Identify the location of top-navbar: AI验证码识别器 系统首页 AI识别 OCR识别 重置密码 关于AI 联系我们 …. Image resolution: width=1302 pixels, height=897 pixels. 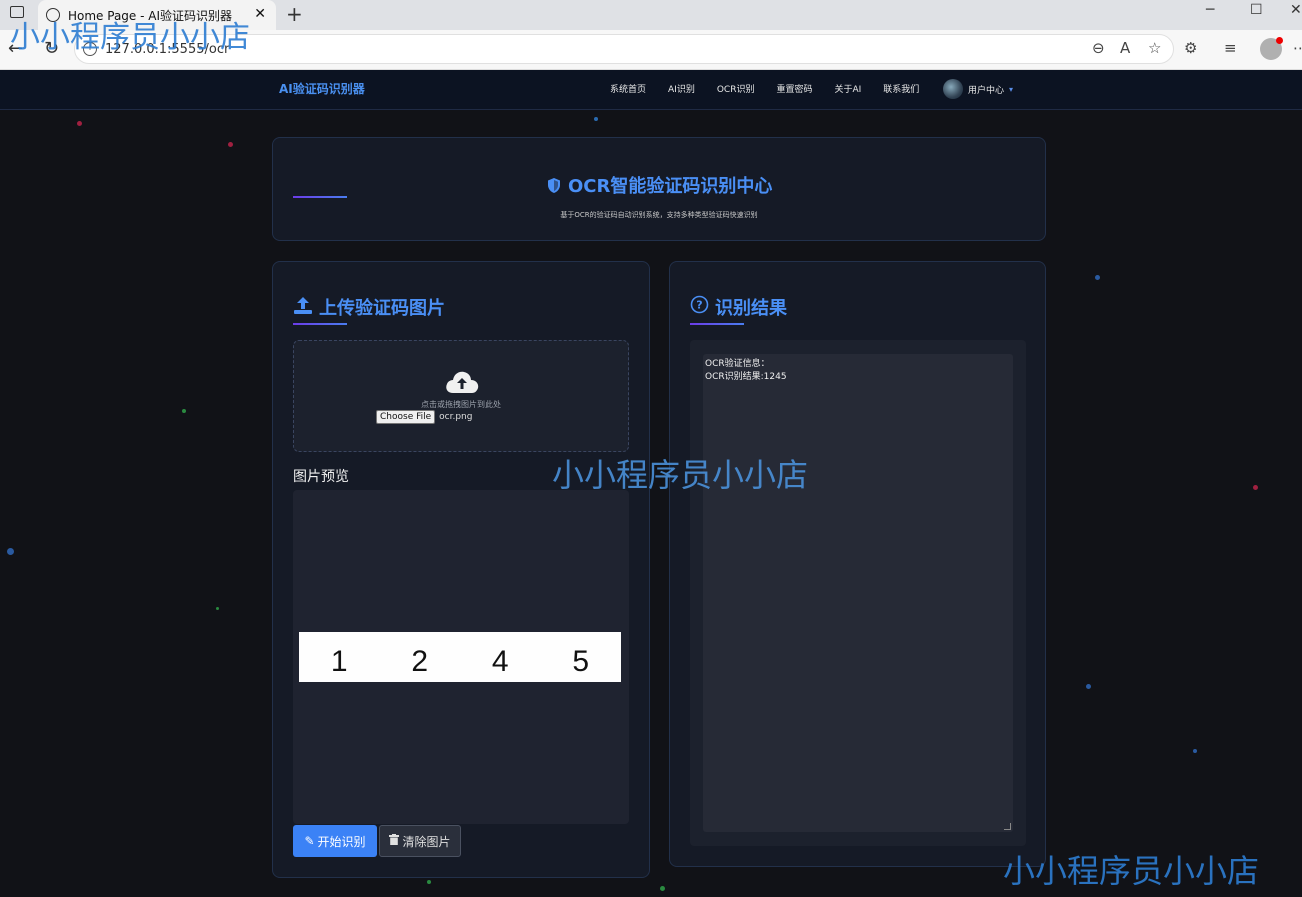
(651, 90).